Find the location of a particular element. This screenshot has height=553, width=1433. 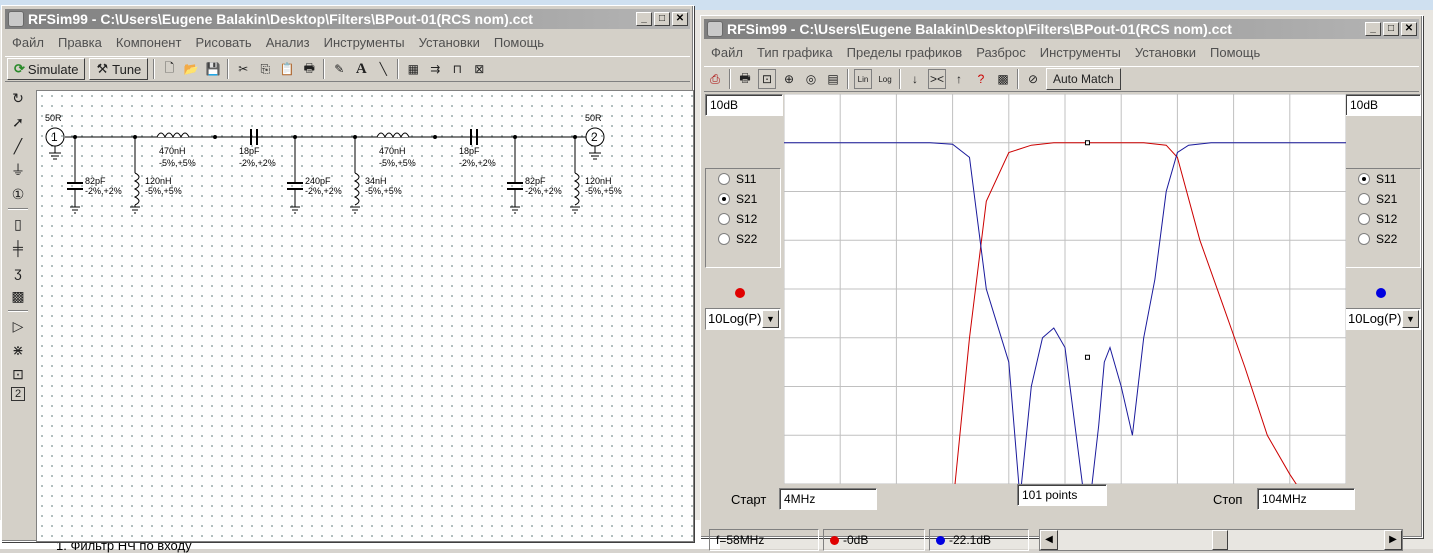

right-radio-s22: S22 is located at coordinates (1383, 239).